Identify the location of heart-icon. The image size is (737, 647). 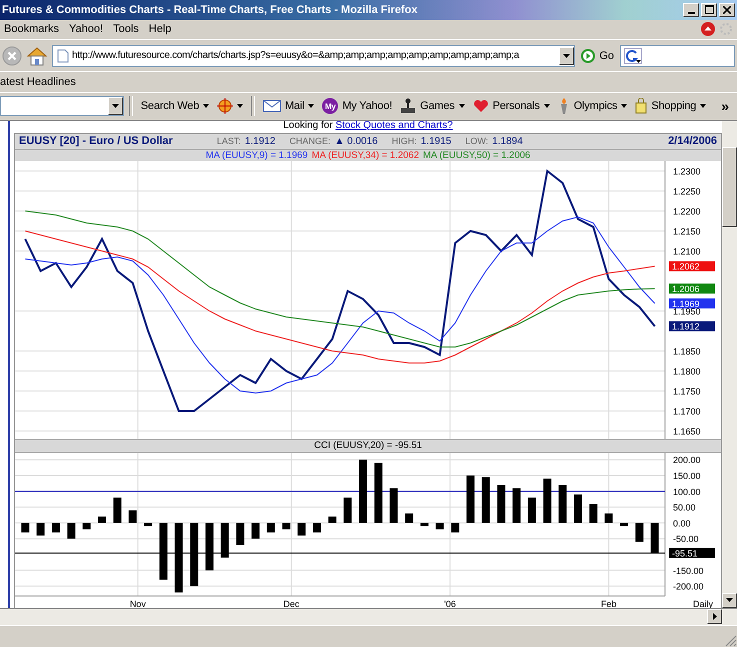
(480, 106).